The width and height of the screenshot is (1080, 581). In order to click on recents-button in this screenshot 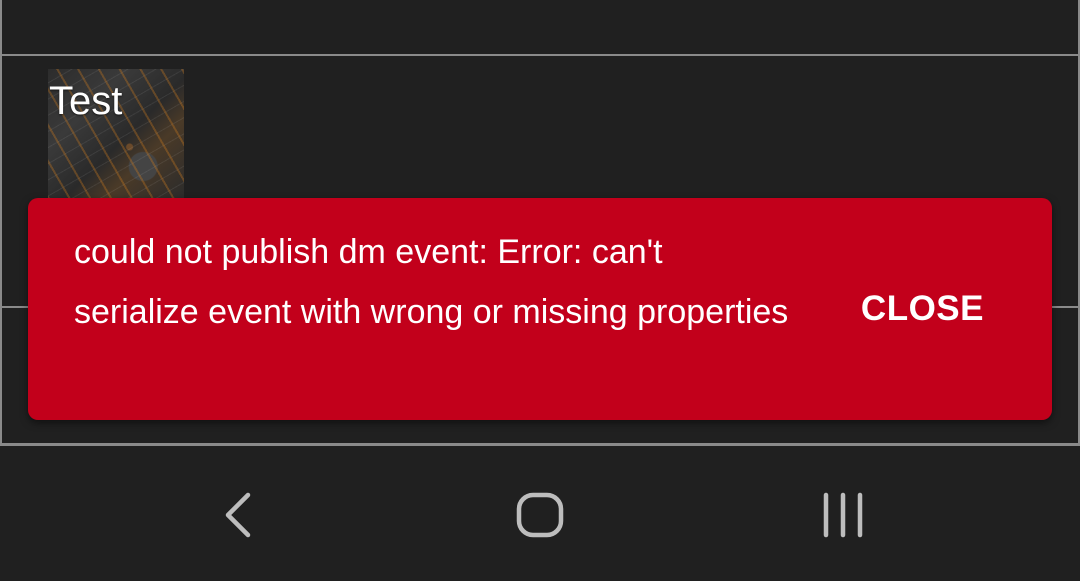, I will do `click(843, 515)`.